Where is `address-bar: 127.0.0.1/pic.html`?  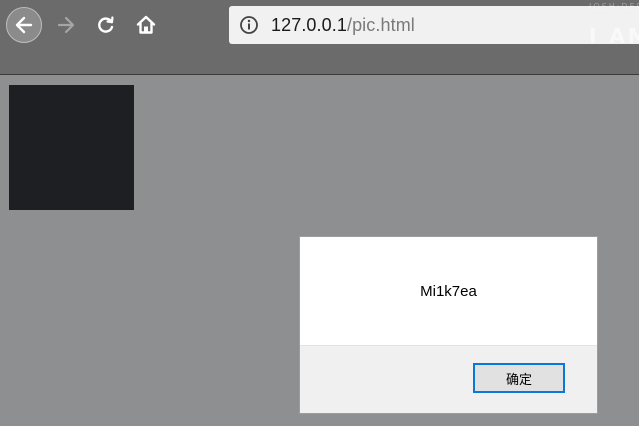
address-bar: 127.0.0.1/pic.html is located at coordinates (434, 25).